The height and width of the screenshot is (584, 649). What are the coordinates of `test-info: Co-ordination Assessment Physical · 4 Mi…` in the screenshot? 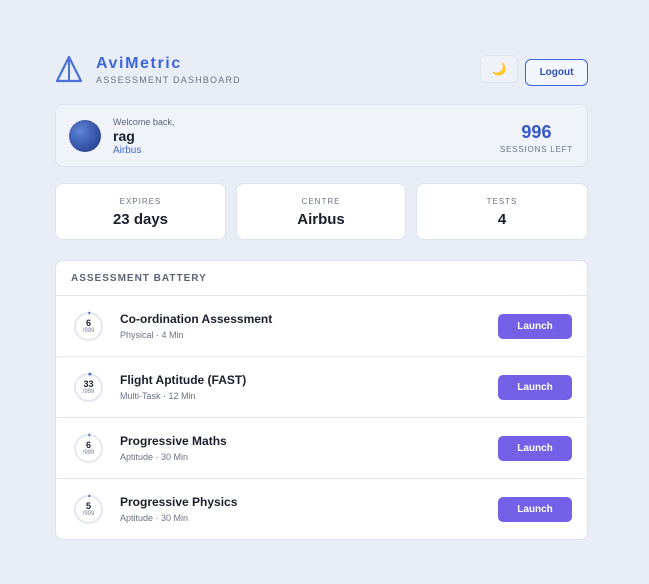 It's located at (196, 326).